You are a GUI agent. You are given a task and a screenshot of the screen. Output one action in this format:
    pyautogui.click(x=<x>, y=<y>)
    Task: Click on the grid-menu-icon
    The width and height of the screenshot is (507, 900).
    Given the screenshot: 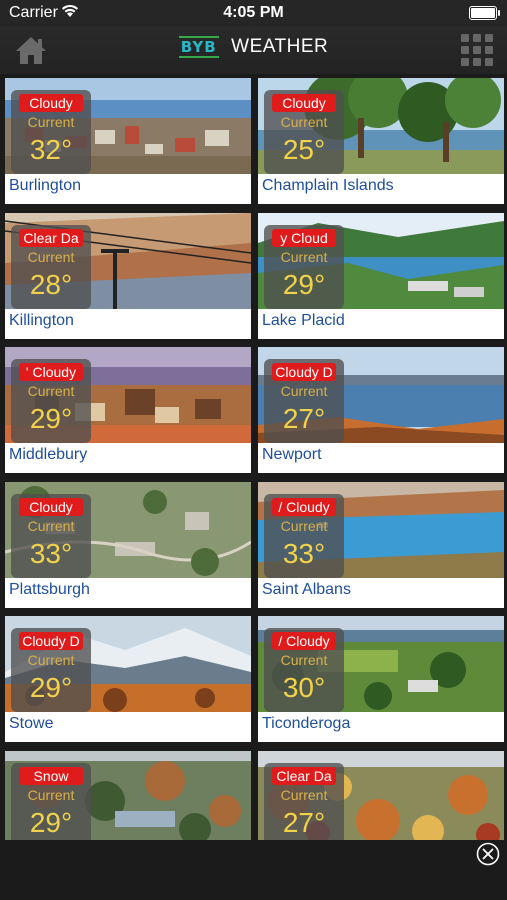 What is the action you would take?
    pyautogui.click(x=477, y=50)
    